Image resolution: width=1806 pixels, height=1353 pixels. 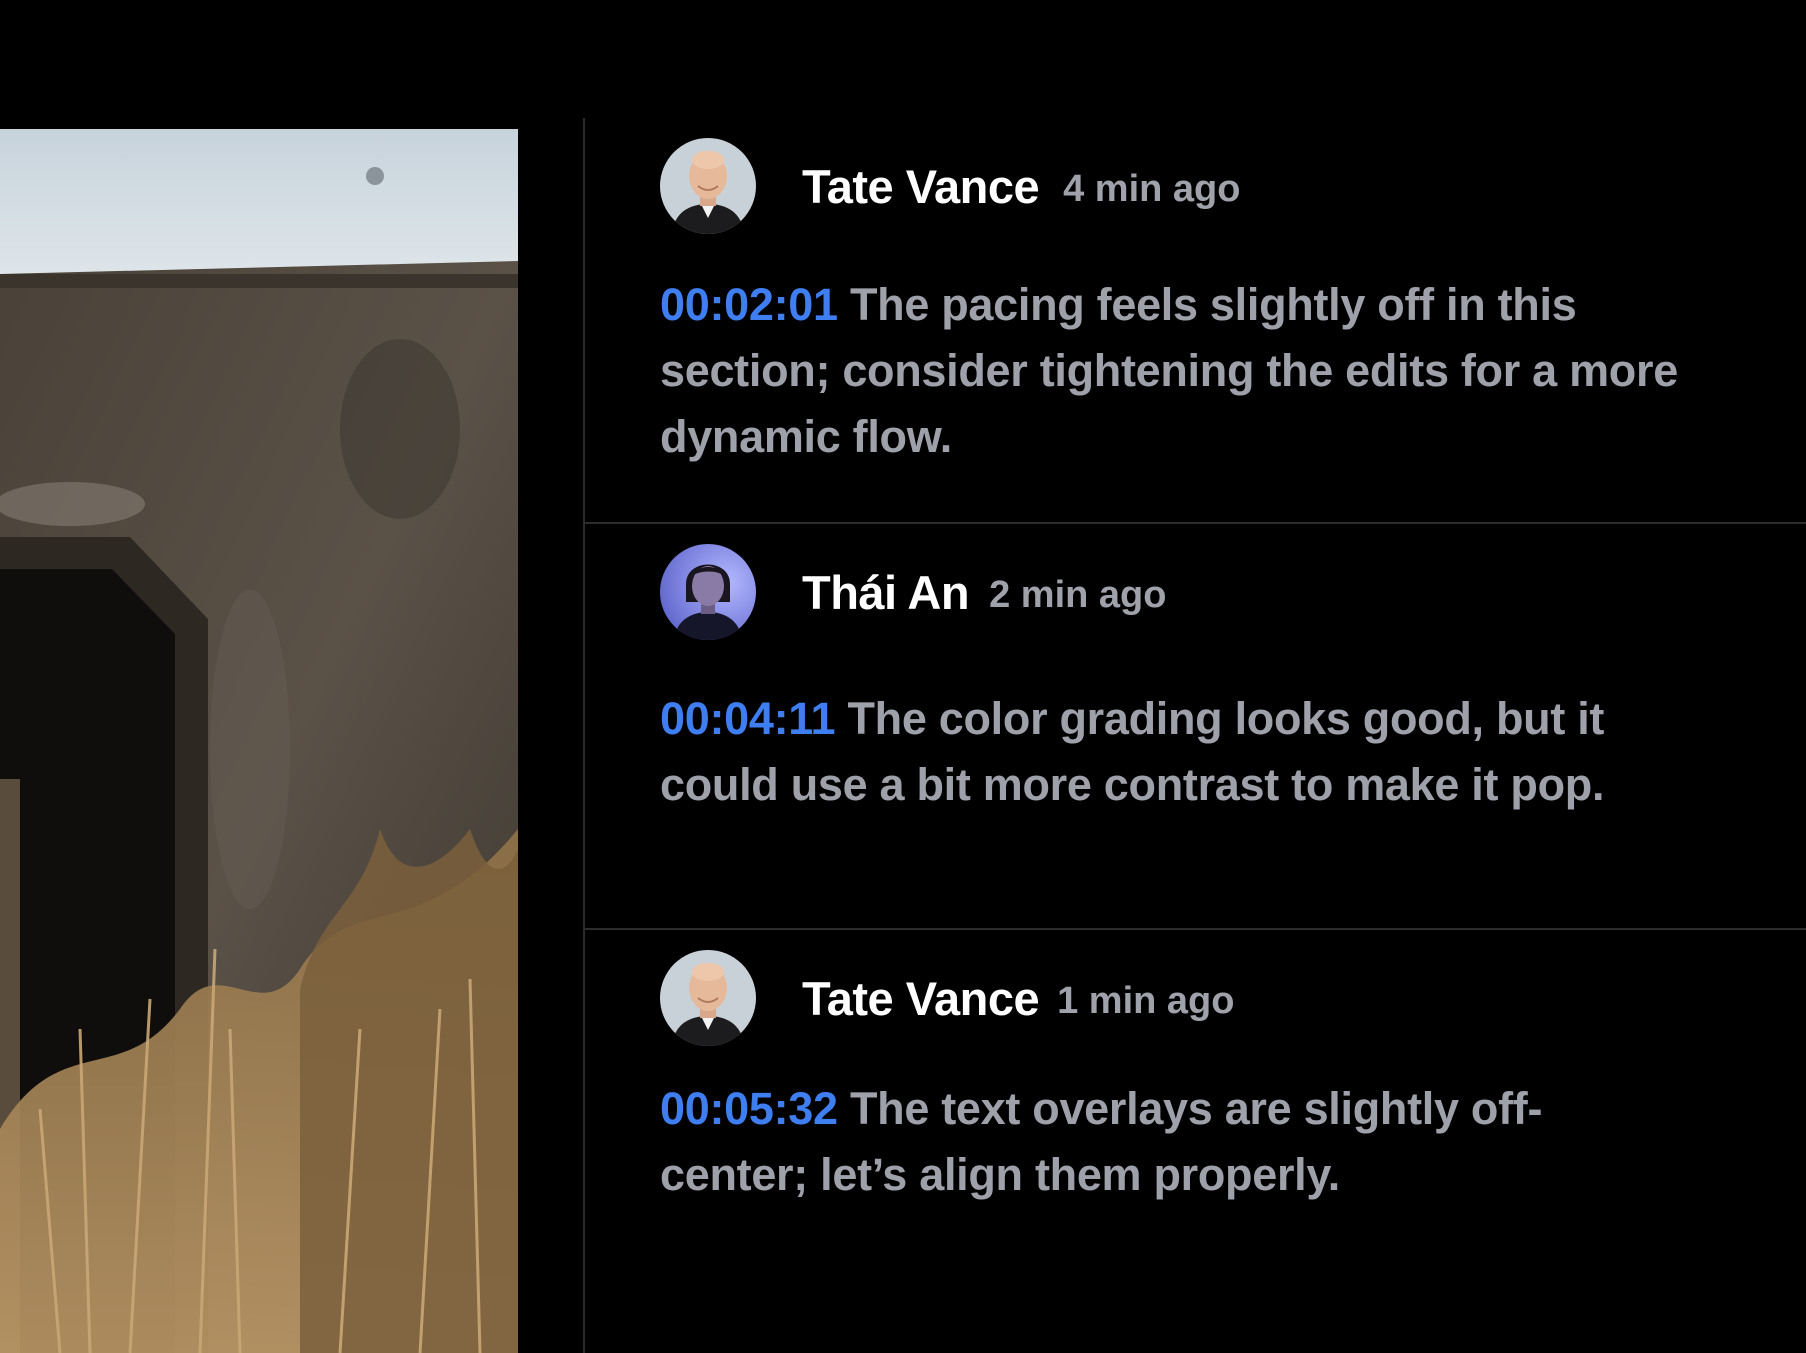 I want to click on timestamp-link: 00:02:01, so click(x=749, y=304).